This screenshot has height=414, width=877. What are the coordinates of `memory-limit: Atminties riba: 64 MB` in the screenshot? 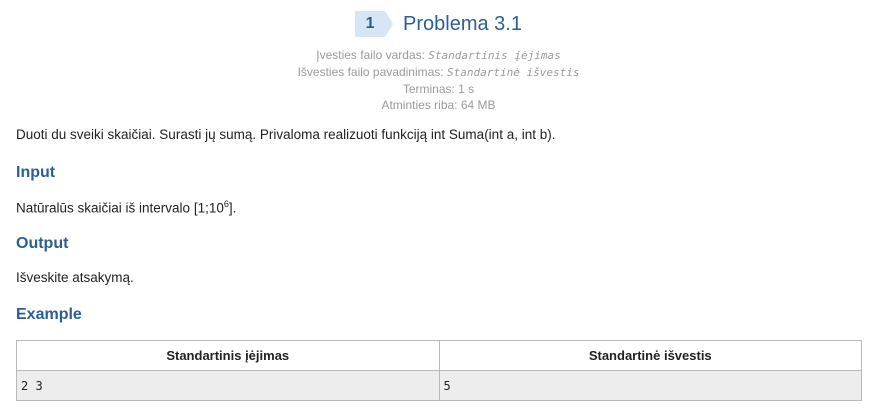 It's located at (438, 105).